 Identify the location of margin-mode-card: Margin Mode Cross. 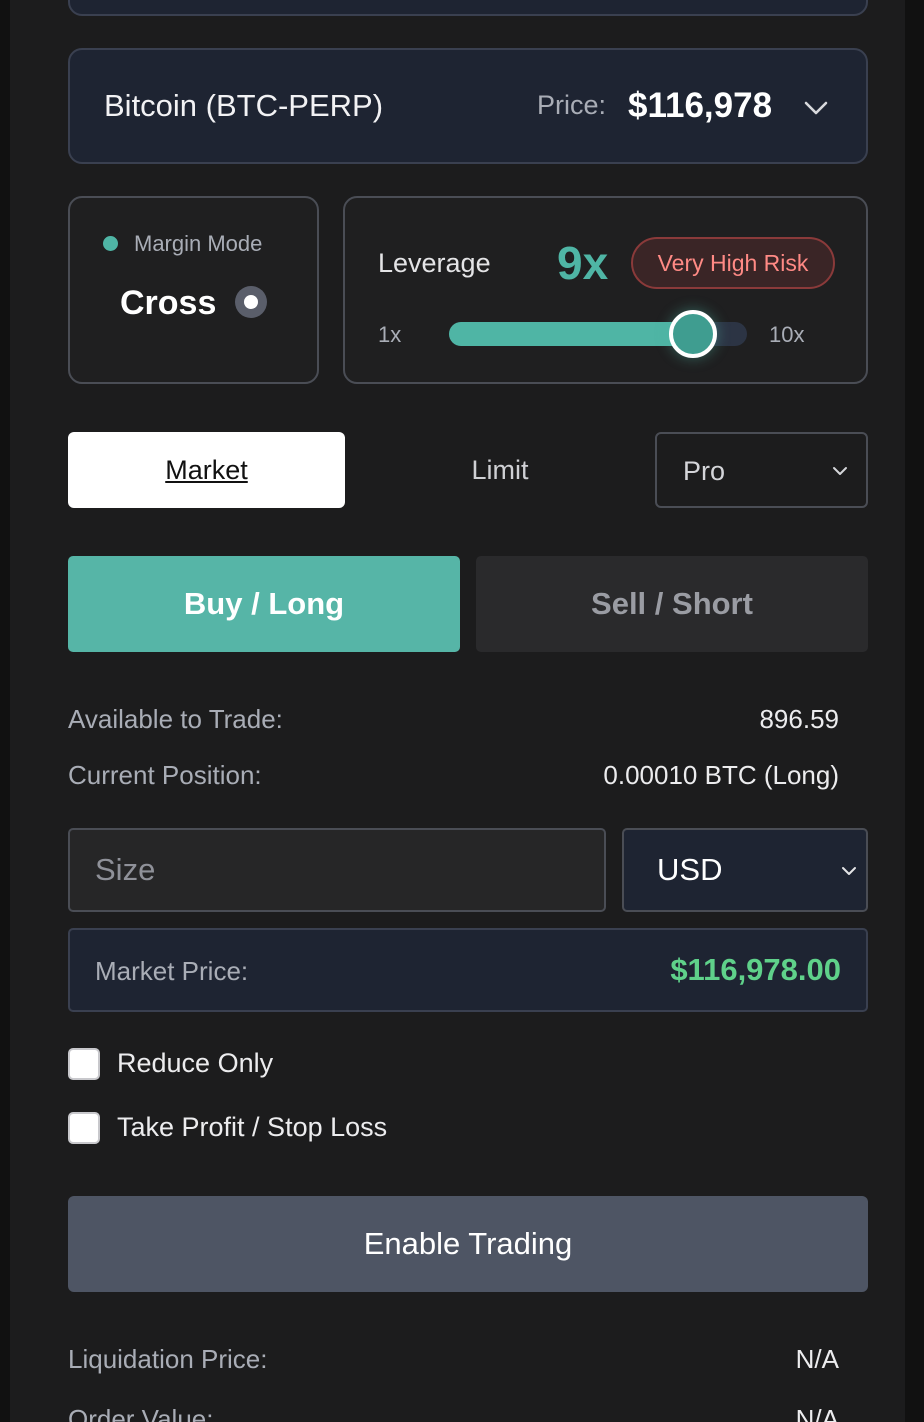
(193, 290).